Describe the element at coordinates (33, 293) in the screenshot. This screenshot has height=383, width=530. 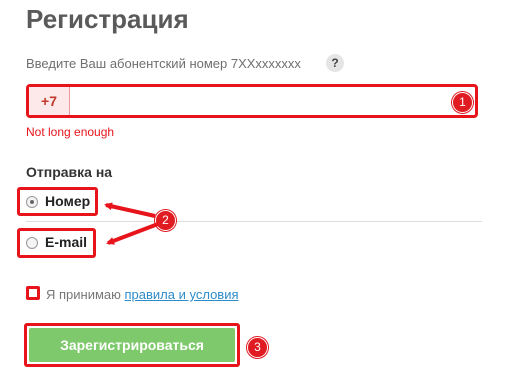
I see `agree-checkbox` at that location.